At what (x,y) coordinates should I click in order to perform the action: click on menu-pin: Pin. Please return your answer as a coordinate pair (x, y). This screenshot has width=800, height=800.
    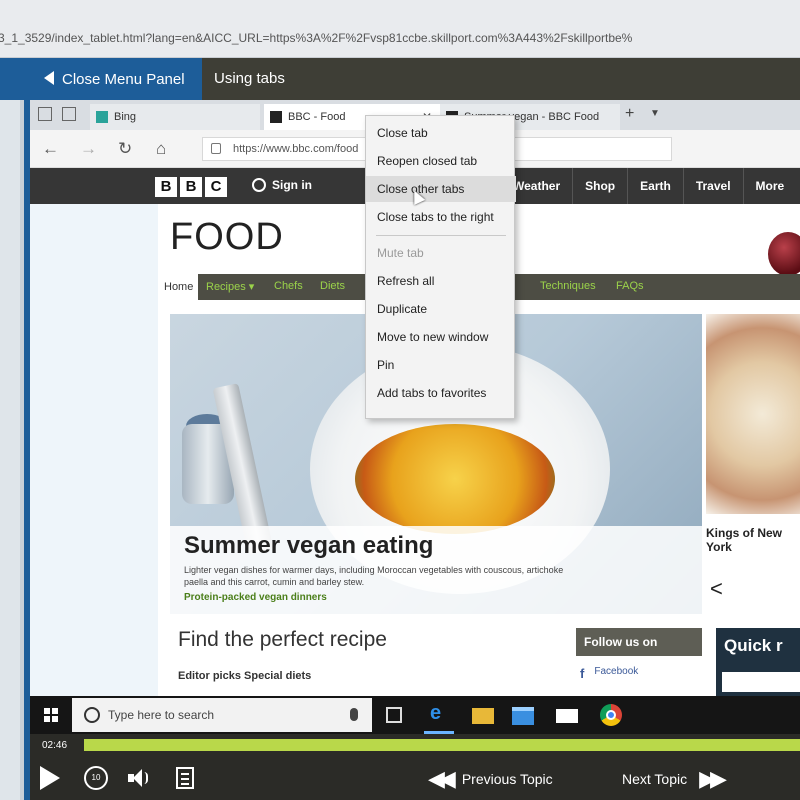
    Looking at the image, I should click on (441, 365).